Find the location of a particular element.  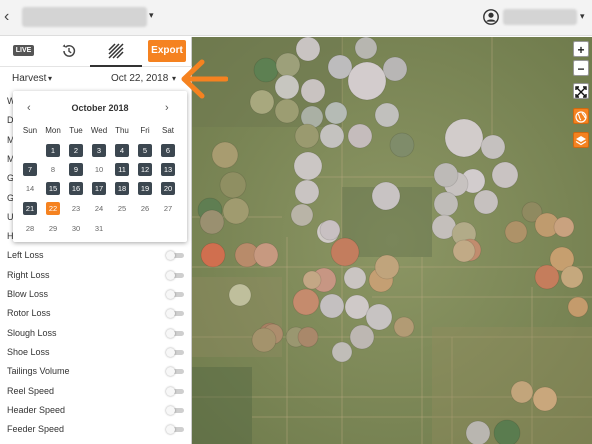

history-icon is located at coordinates (69, 51).